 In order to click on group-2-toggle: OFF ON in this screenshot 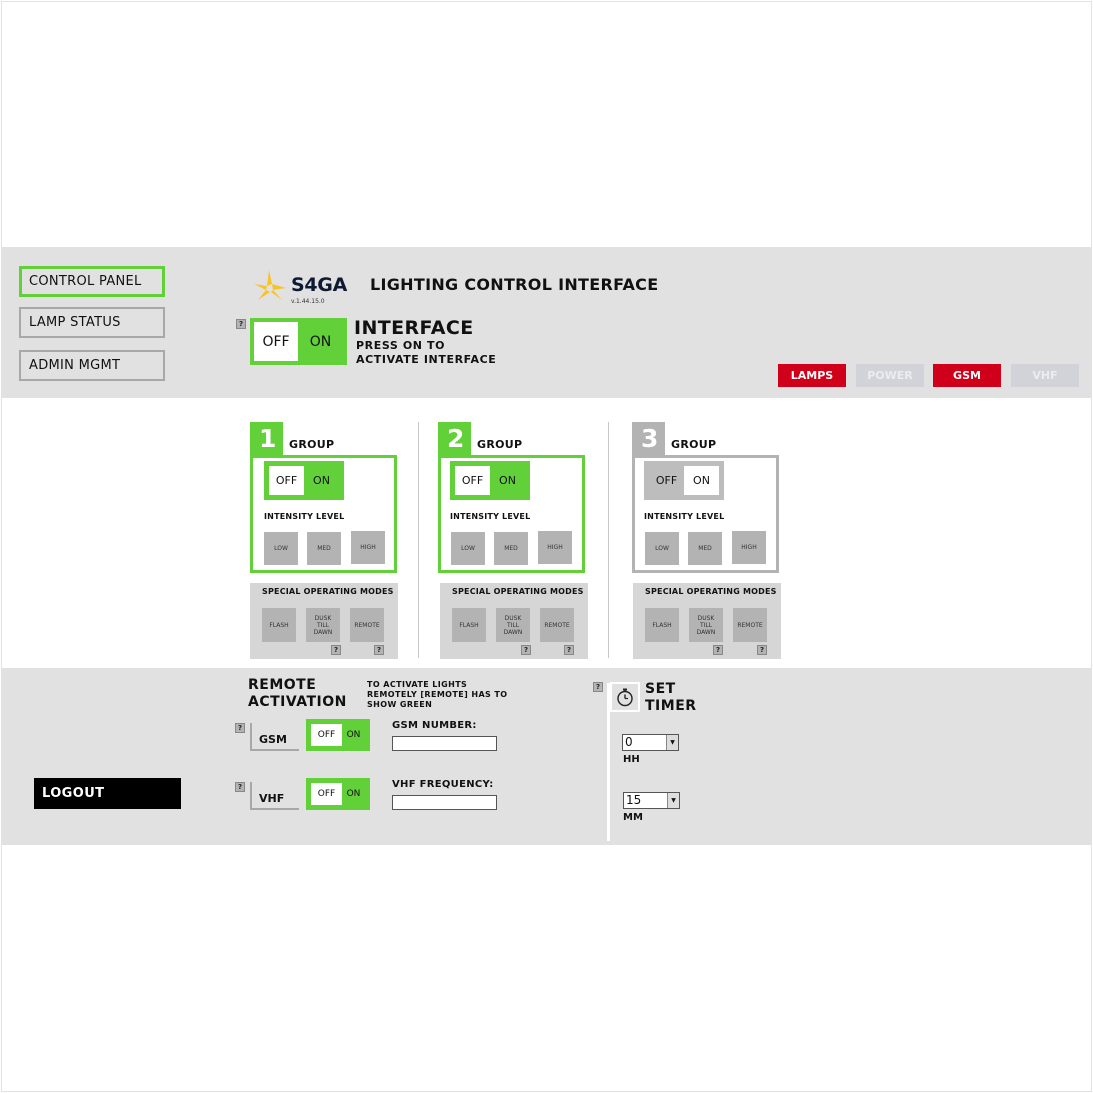, I will do `click(490, 480)`.